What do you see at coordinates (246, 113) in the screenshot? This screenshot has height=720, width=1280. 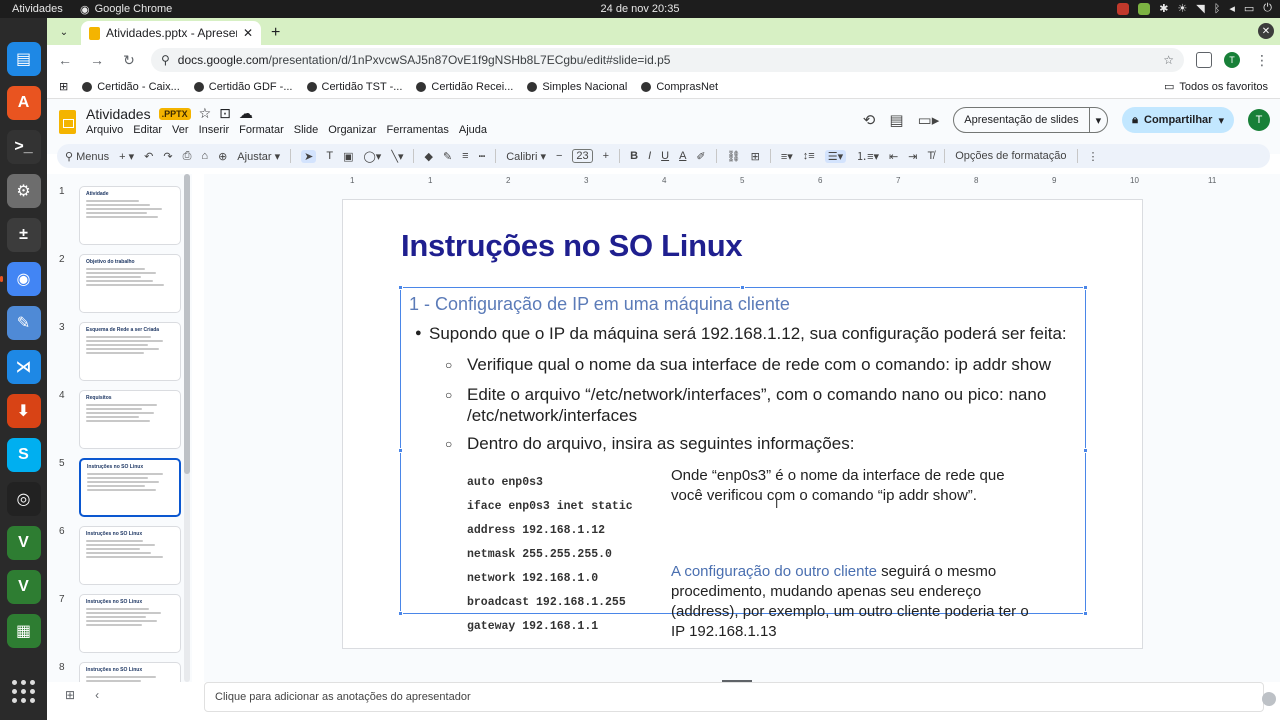 I see `cloud-status-icon: ☁` at bounding box center [246, 113].